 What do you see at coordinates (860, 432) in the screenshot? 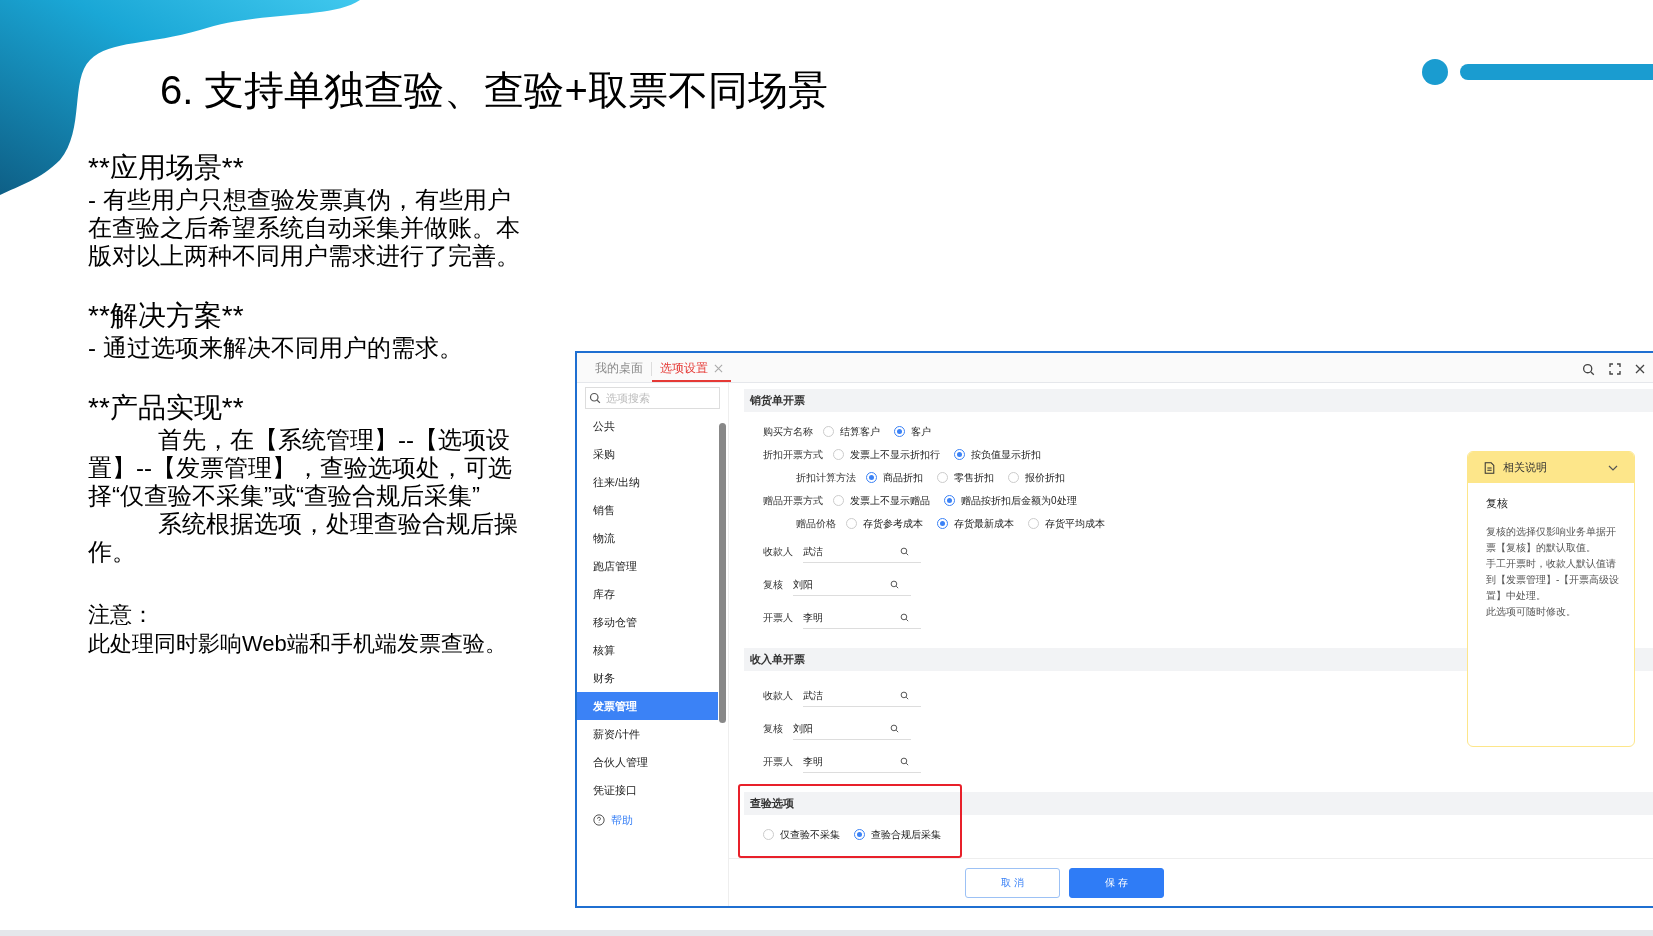
I see `option-label: 结算客户` at bounding box center [860, 432].